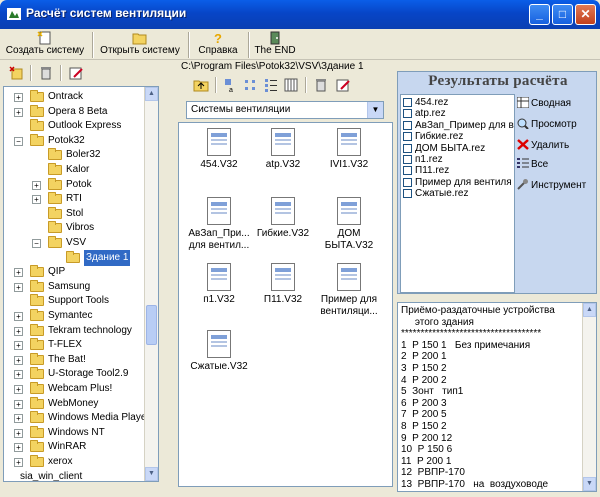 The height and width of the screenshot is (497, 600). What do you see at coordinates (349, 165) in the screenshot?
I see `file-name: IVI1.V32` at bounding box center [349, 165].